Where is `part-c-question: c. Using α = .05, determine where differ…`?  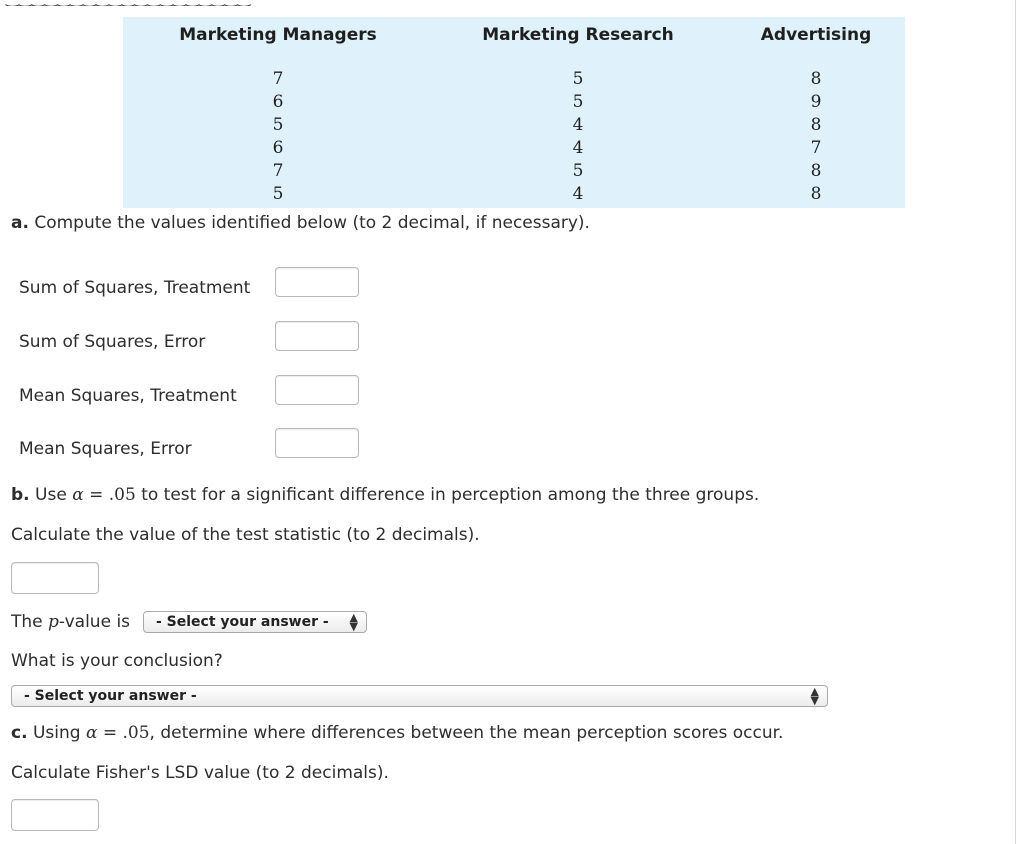
part-c-question: c. Using α = .05, determine where differ… is located at coordinates (397, 733).